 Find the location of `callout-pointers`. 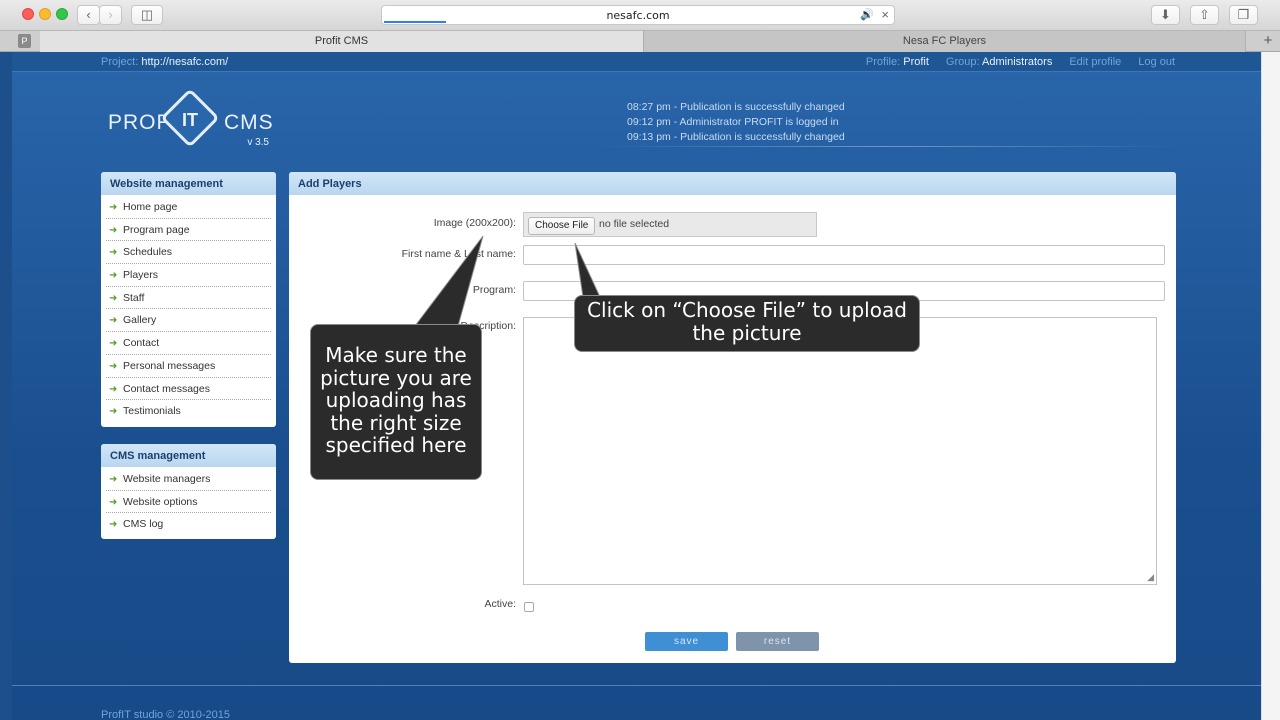

callout-pointers is located at coordinates (507, 281).